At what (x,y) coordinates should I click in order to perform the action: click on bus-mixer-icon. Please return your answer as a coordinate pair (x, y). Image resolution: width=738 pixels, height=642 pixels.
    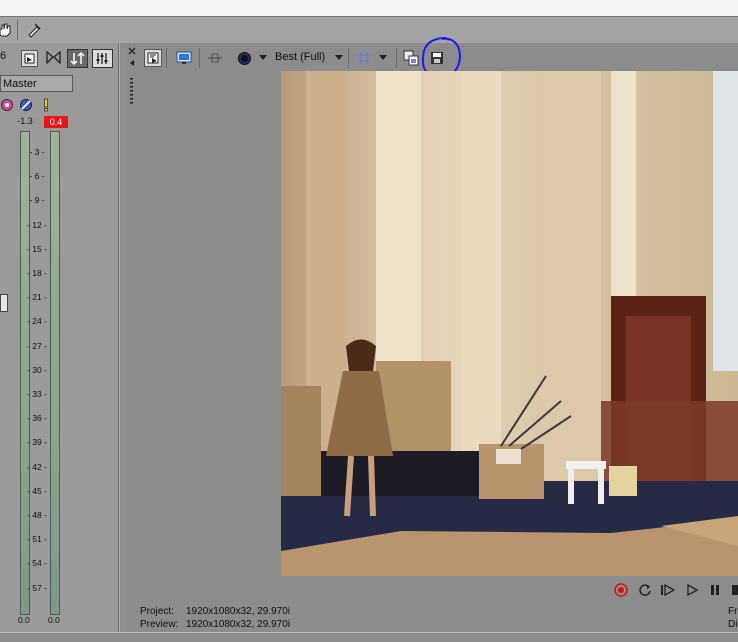
    Looking at the image, I should click on (102, 58).